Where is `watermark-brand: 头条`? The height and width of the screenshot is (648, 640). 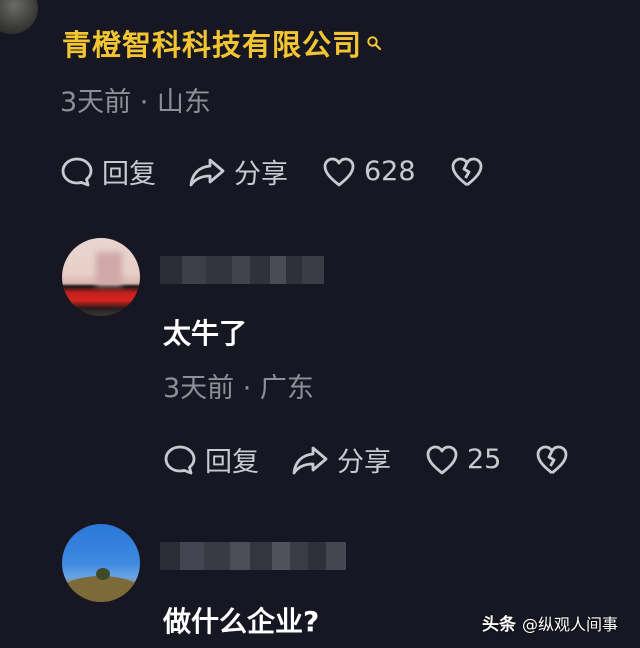 watermark-brand: 头条 is located at coordinates (499, 625).